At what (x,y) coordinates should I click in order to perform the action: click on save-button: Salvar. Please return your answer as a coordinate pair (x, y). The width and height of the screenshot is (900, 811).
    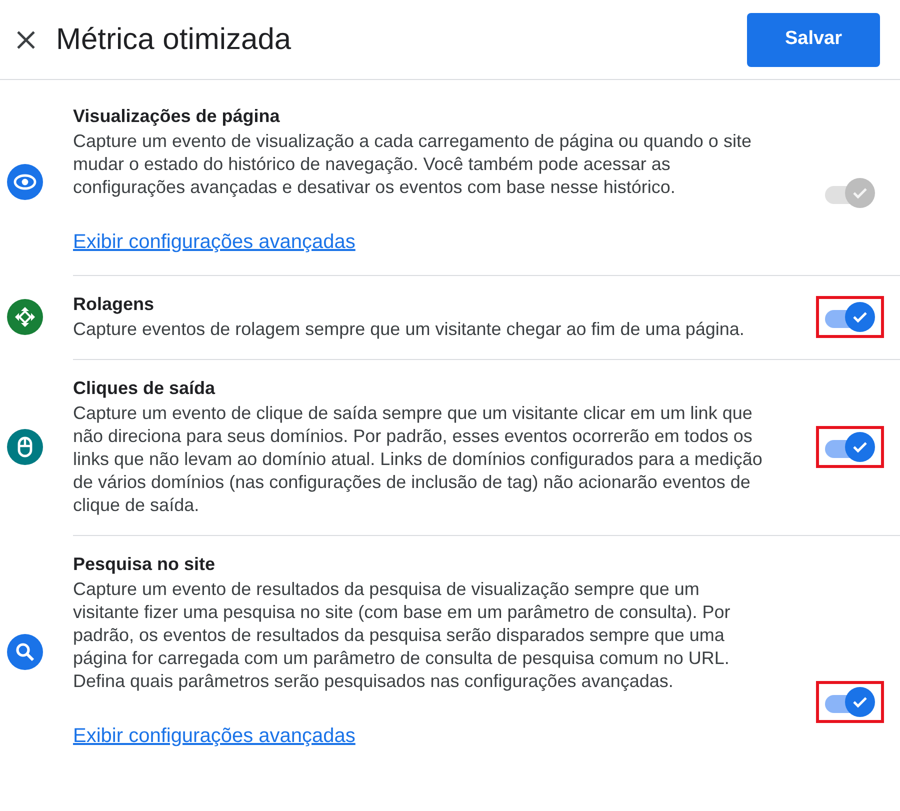
    Looking at the image, I should click on (813, 39).